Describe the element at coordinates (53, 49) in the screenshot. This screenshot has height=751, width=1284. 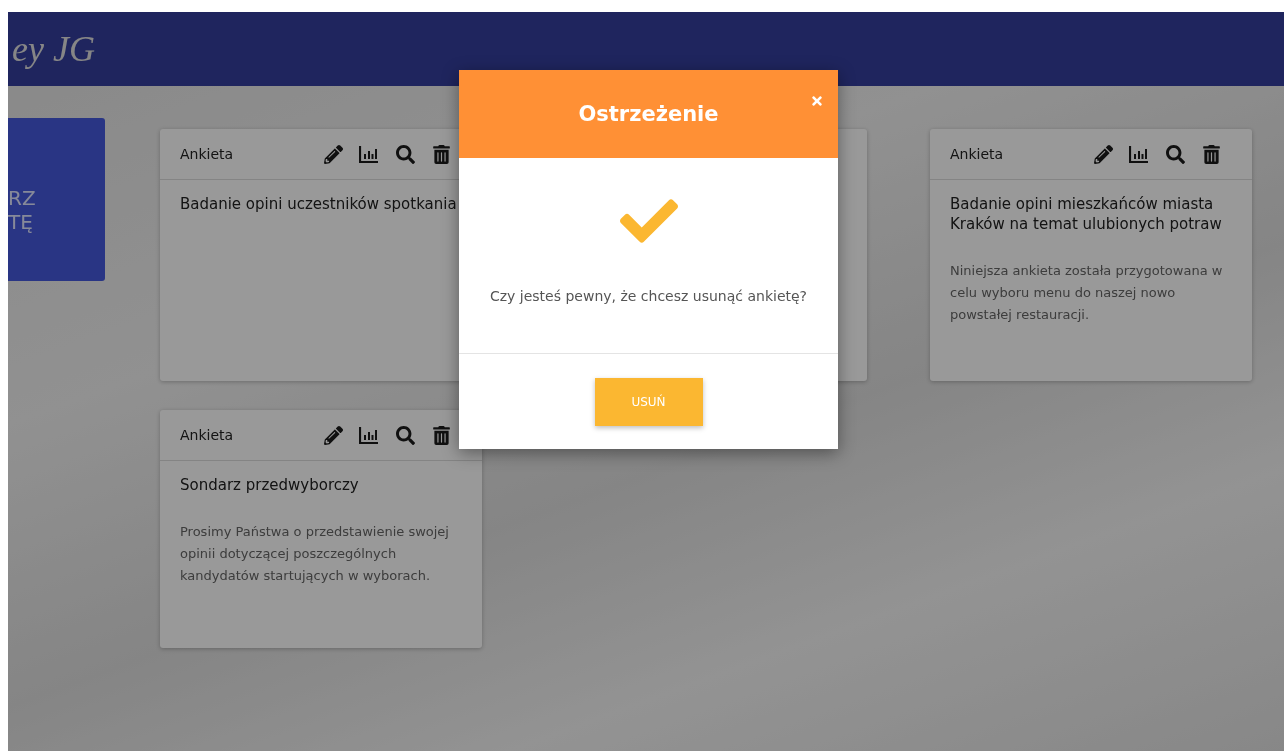
I see `logo: ey JG` at that location.